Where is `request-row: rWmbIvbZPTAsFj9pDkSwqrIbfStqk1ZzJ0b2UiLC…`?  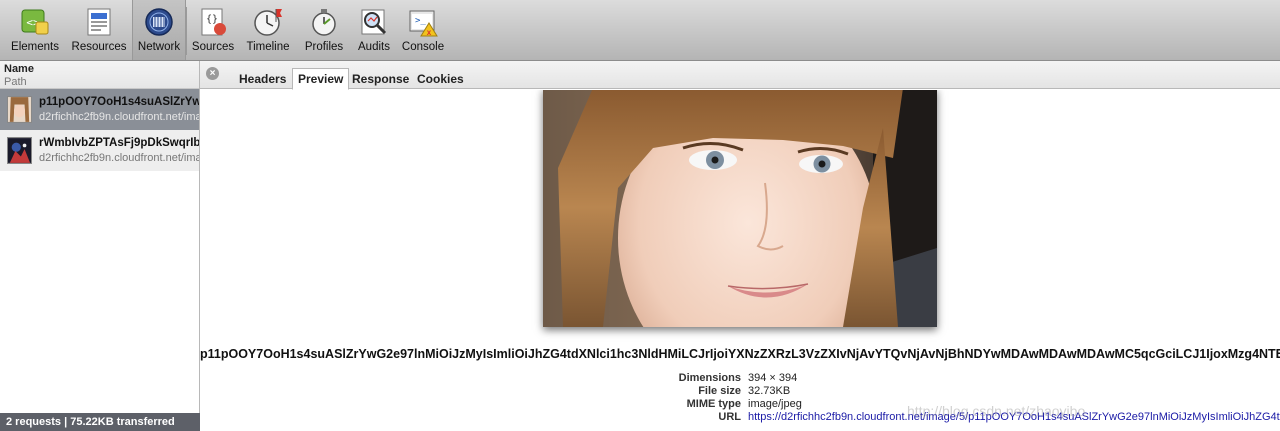
request-row: rWmbIvbZPTAsFj9pDkSwqrIbfStqk1ZzJ0b2UiLC… is located at coordinates (99, 150).